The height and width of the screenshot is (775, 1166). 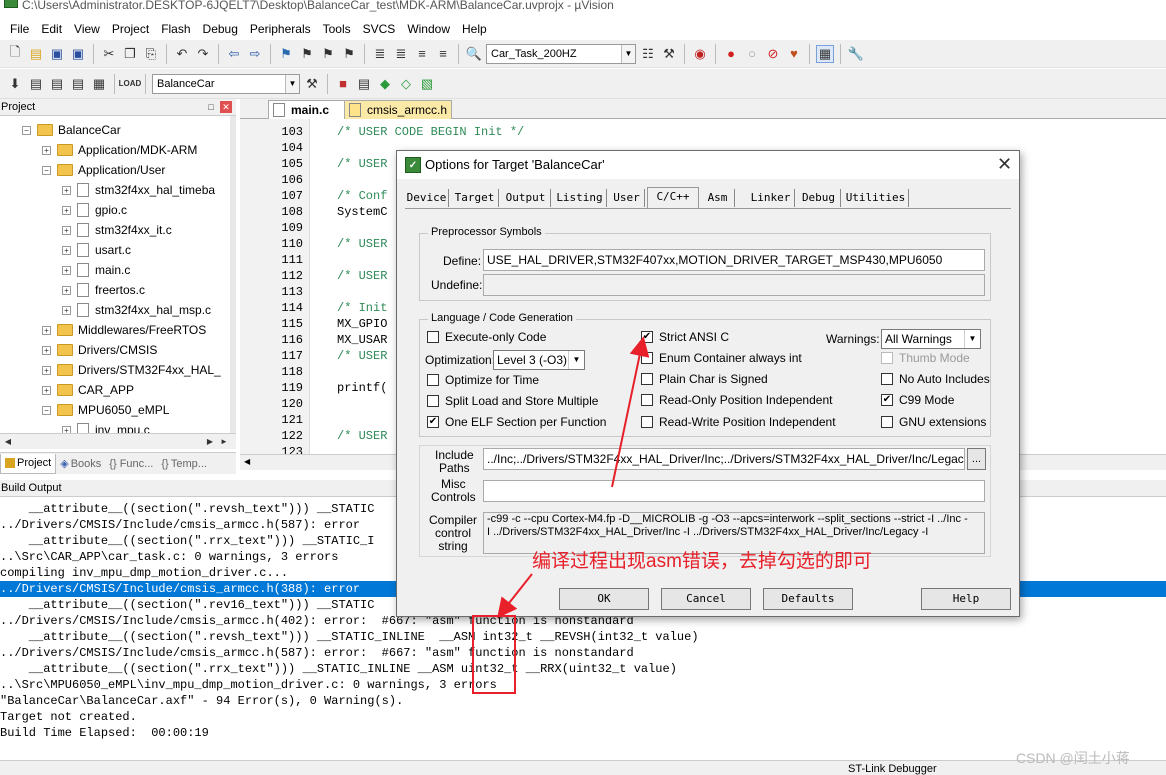 I want to click on menu-help: Help, so click(x=474, y=29).